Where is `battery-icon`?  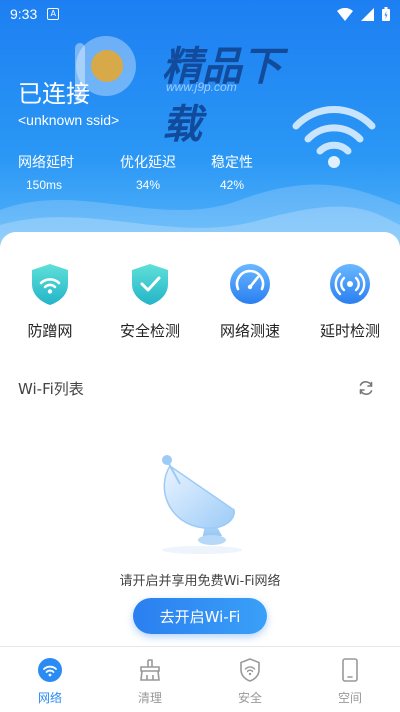 battery-icon is located at coordinates (386, 14).